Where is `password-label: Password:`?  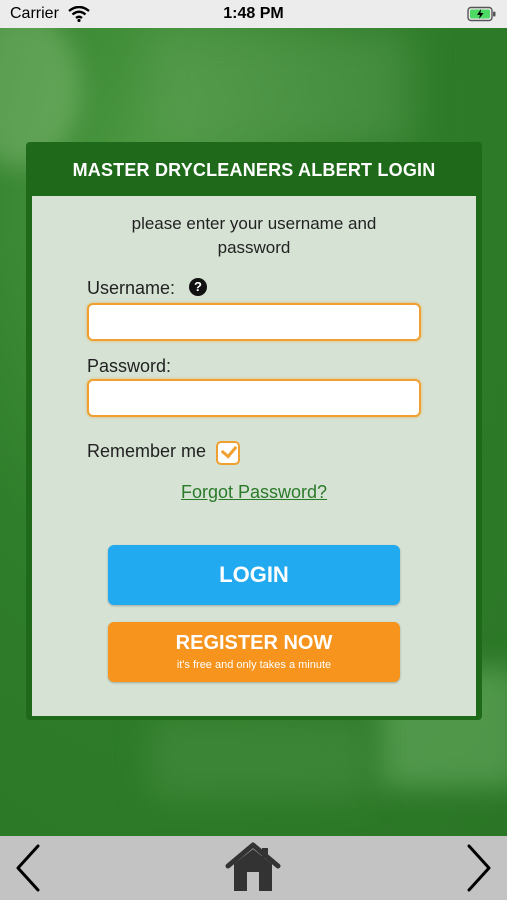
password-label: Password: is located at coordinates (129, 366).